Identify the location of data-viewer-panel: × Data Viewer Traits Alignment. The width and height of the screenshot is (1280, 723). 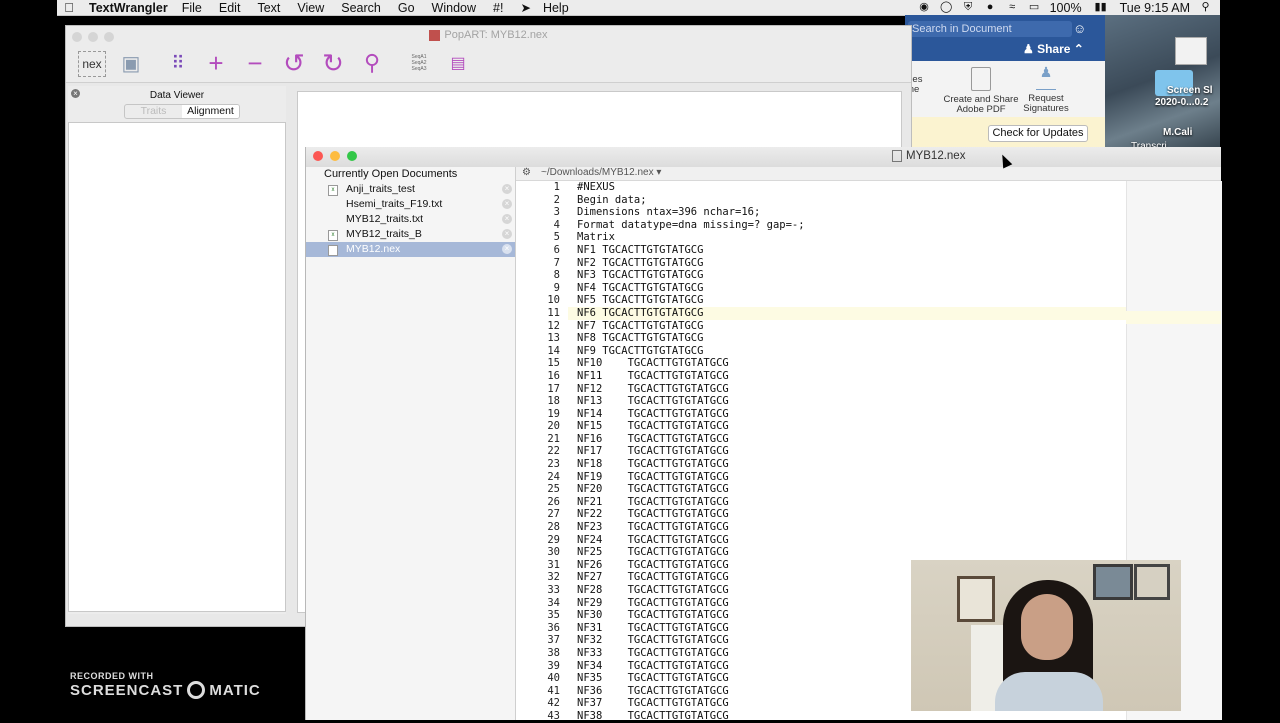
(177, 350).